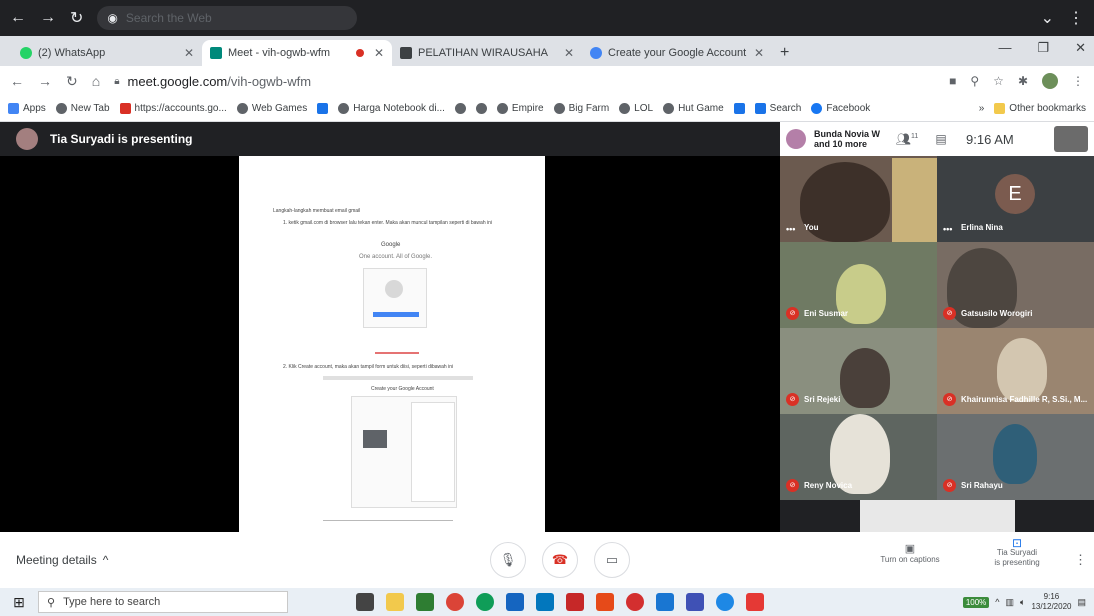 The width and height of the screenshot is (1094, 616). Describe the element at coordinates (1080, 48) in the screenshot. I see `close-window-icon: ✕` at that location.